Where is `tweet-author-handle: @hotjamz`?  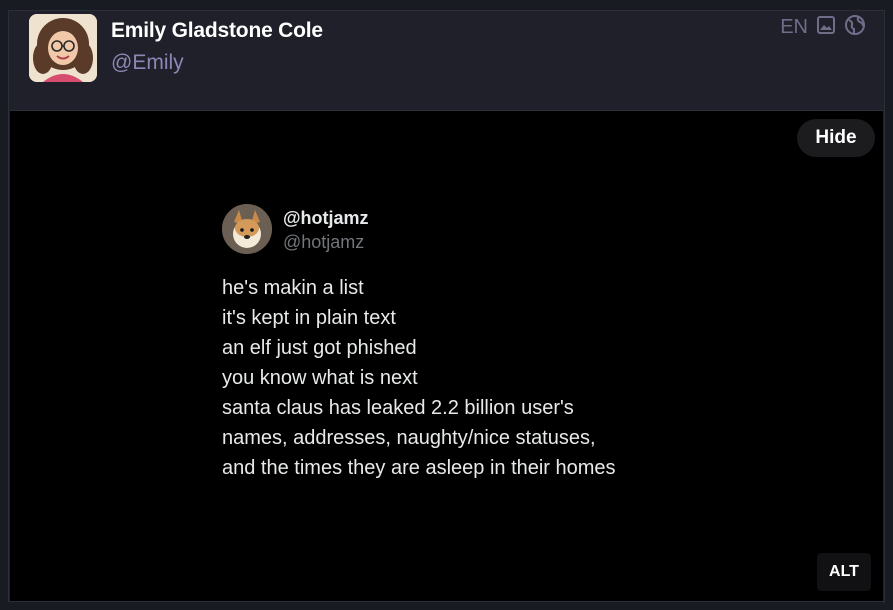
tweet-author-handle: @hotjamz is located at coordinates (324, 242).